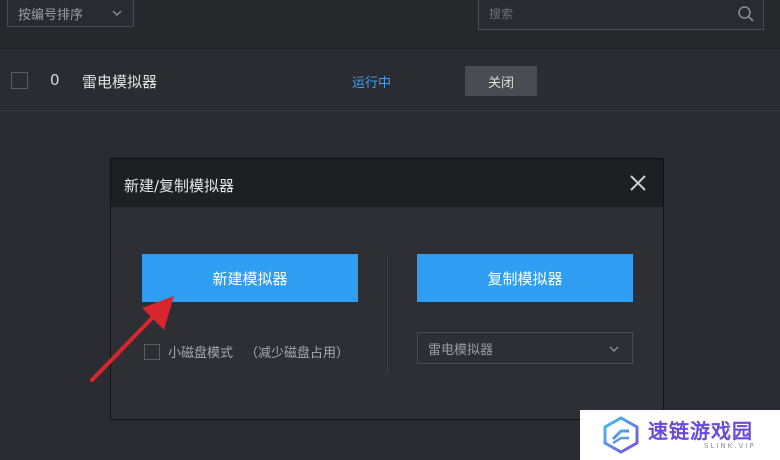 The image size is (780, 460). What do you see at coordinates (179, 186) in the screenshot?
I see `dialog-title: 新建/复制模拟器` at bounding box center [179, 186].